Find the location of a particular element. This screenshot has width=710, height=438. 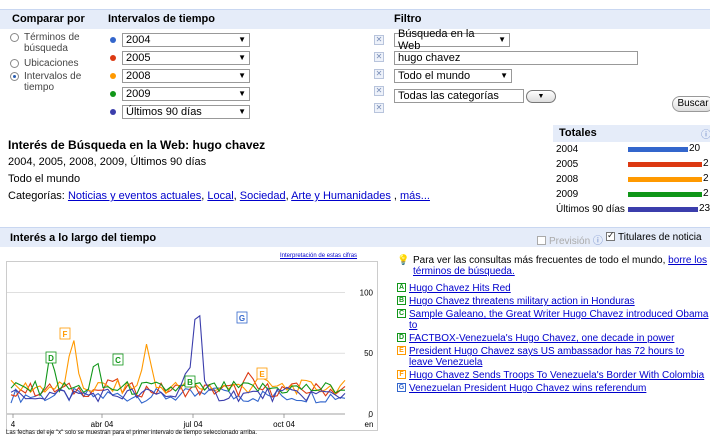

time-range-value: 2005 is located at coordinates (138, 58).